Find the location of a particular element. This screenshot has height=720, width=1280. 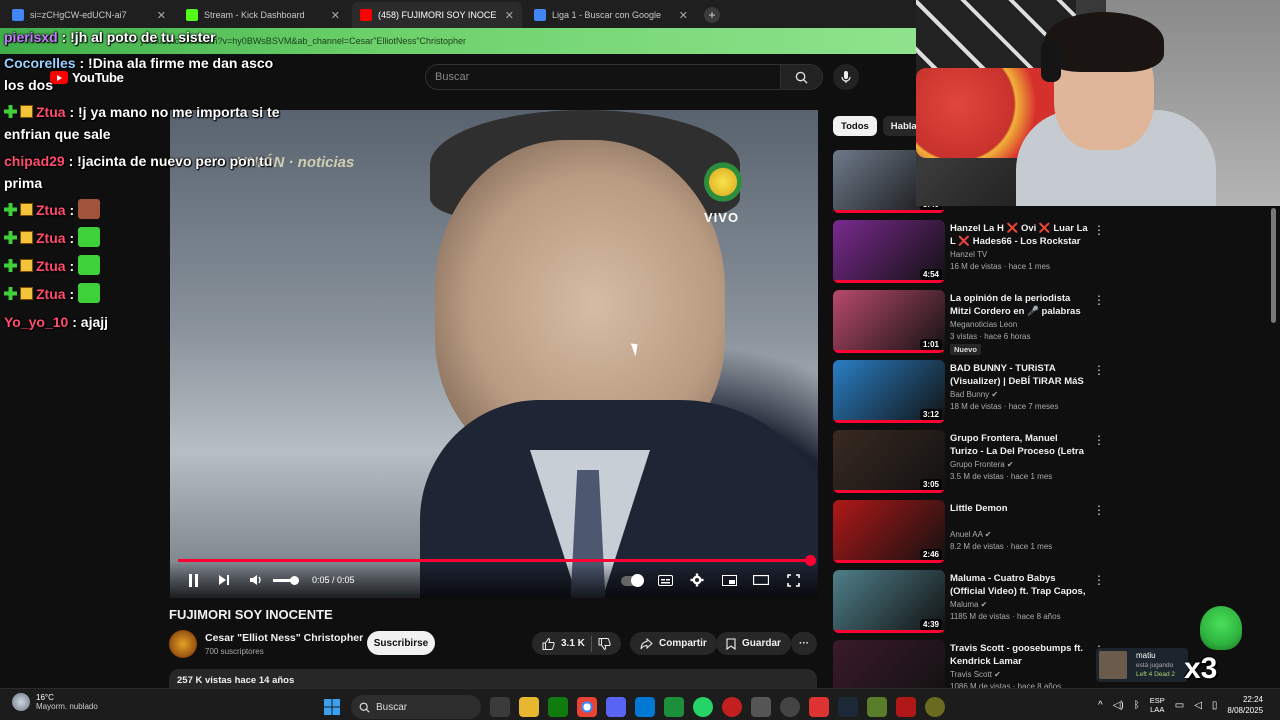

minecraft-icon is located at coordinates (674, 707).